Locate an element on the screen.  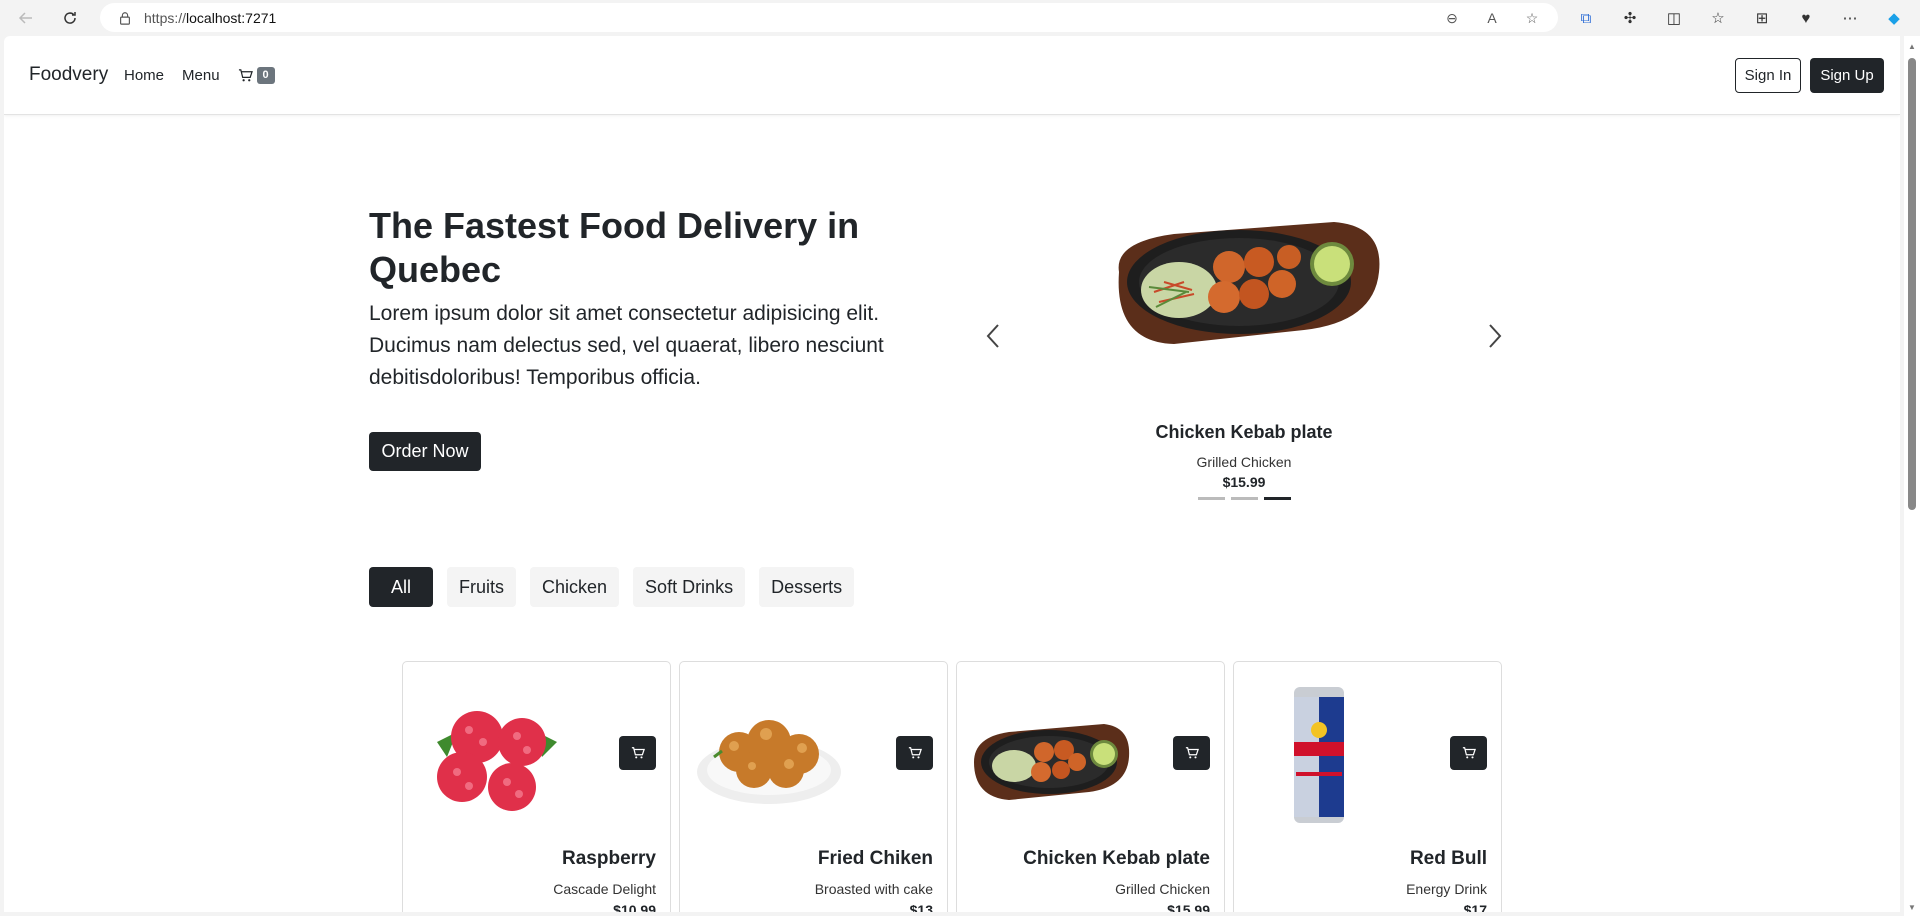
url-text: https://localhost:7271 is located at coordinates (210, 18).